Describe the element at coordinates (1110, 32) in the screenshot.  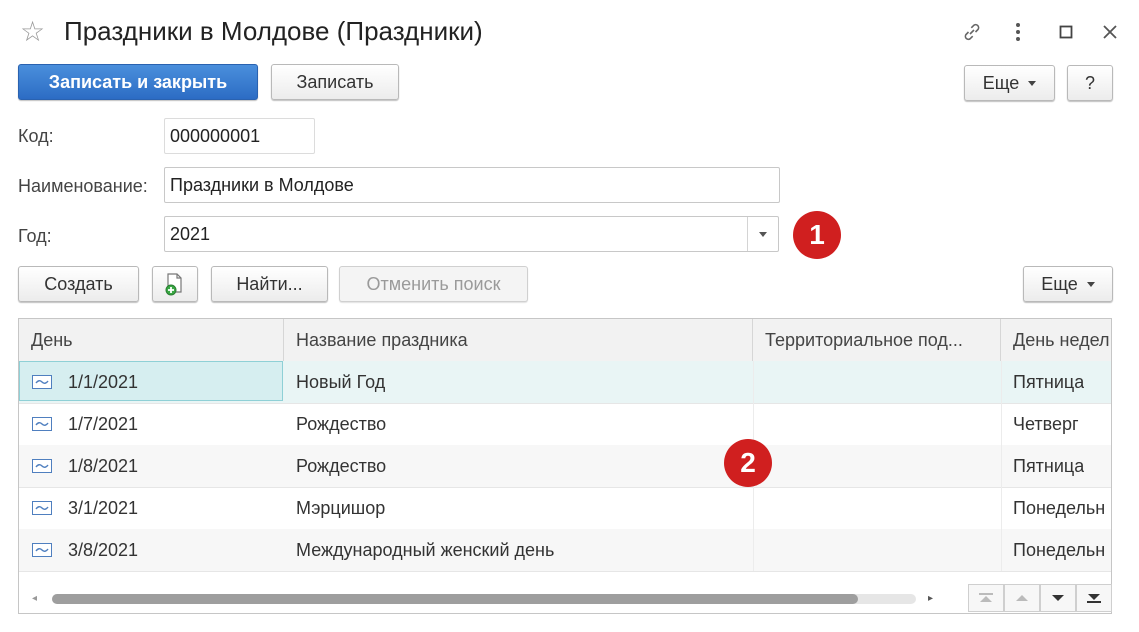
I see `close-icon` at that location.